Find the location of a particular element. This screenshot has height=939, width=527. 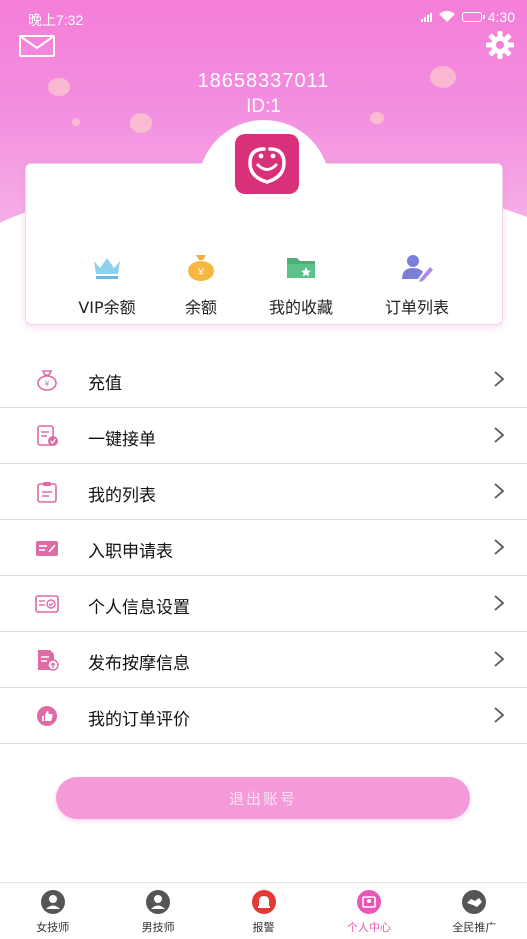

tab-label: 全民推广 is located at coordinates (474, 927).